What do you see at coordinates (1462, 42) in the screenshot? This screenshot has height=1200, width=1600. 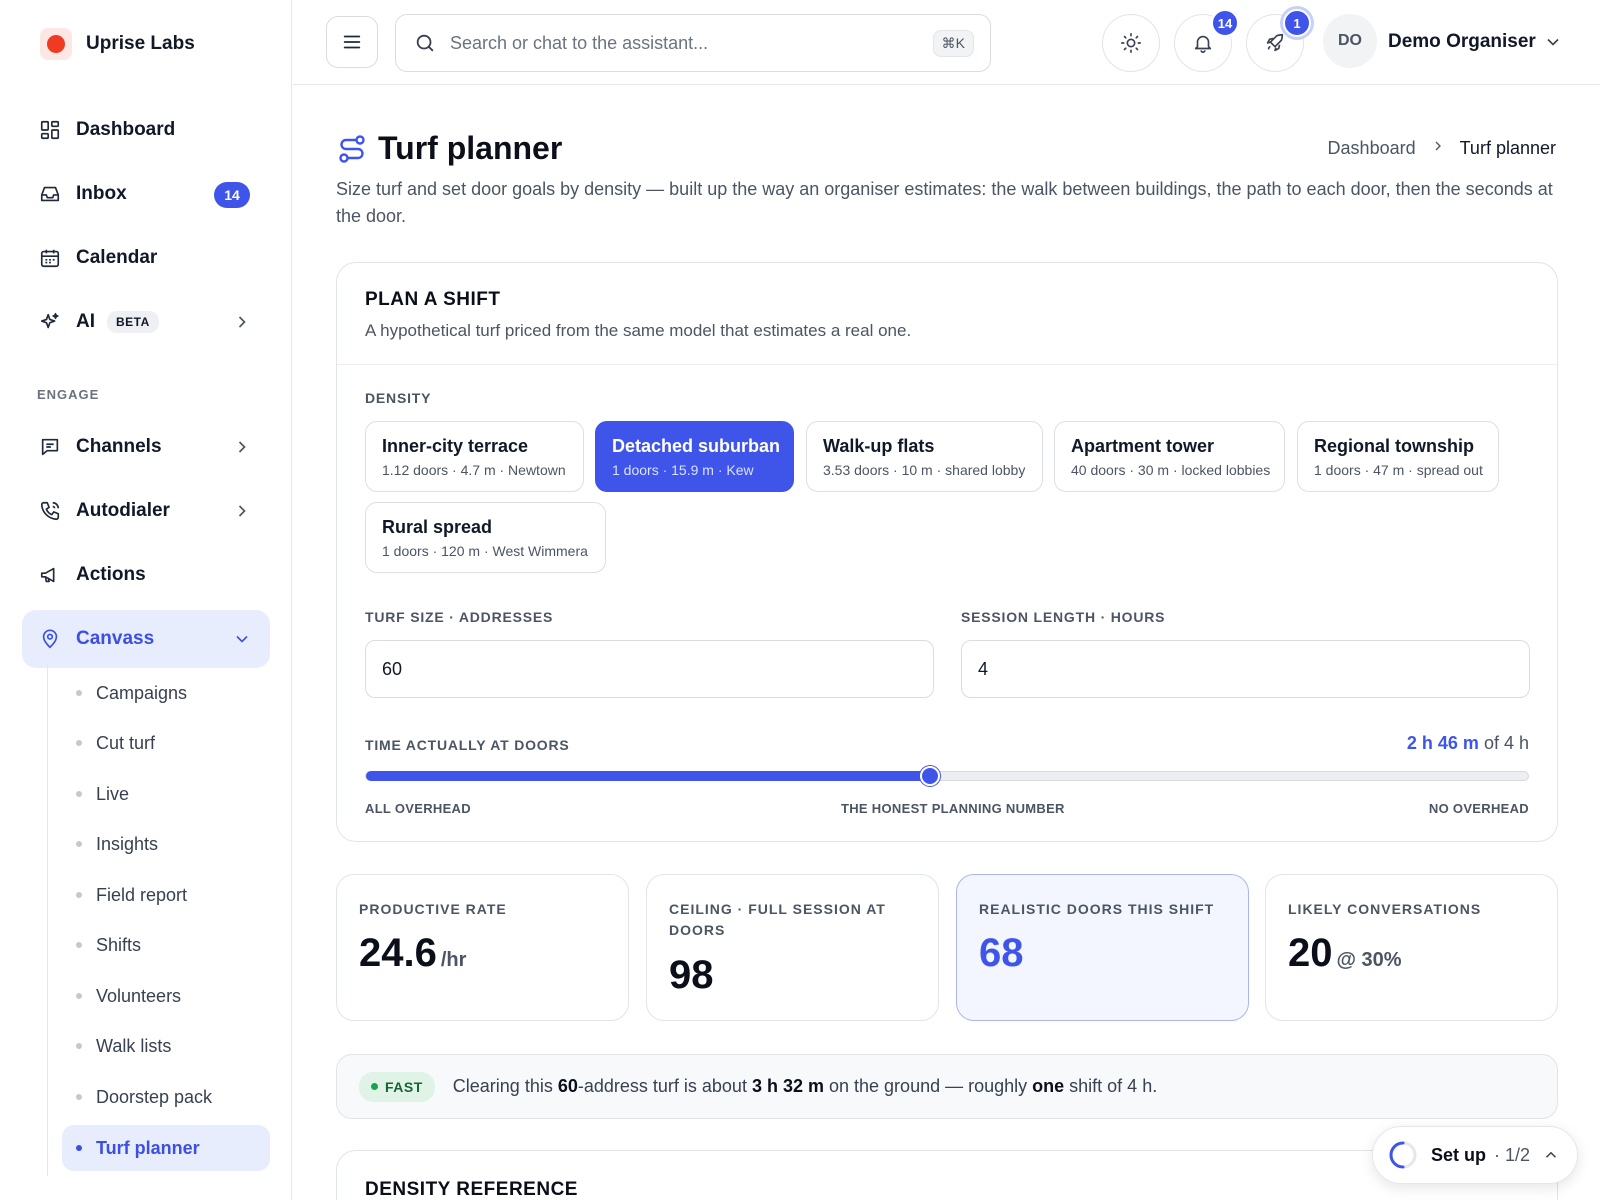 I see `user-name: Demo Organiser` at bounding box center [1462, 42].